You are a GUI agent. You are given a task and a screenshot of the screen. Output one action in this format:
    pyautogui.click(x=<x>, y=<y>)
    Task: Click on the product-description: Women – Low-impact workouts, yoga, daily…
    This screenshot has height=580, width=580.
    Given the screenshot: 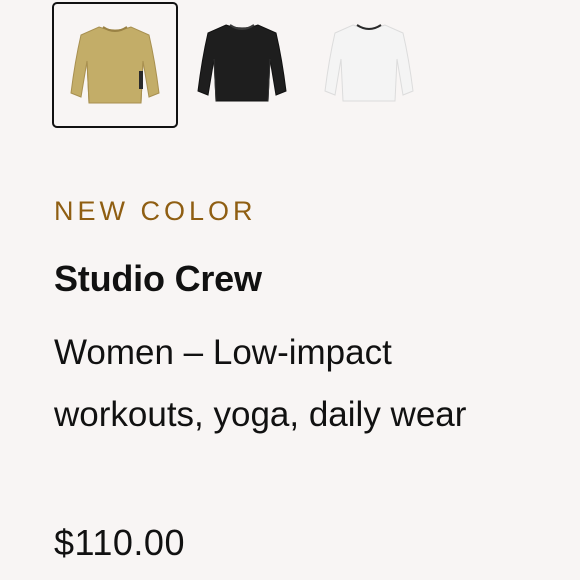 What is the action you would take?
    pyautogui.click(x=260, y=383)
    